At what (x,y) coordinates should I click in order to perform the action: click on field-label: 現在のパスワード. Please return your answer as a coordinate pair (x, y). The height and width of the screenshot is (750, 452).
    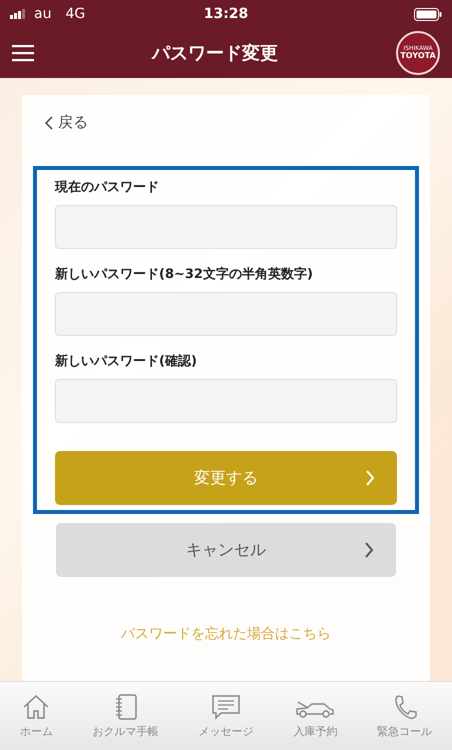
    Looking at the image, I should click on (107, 187).